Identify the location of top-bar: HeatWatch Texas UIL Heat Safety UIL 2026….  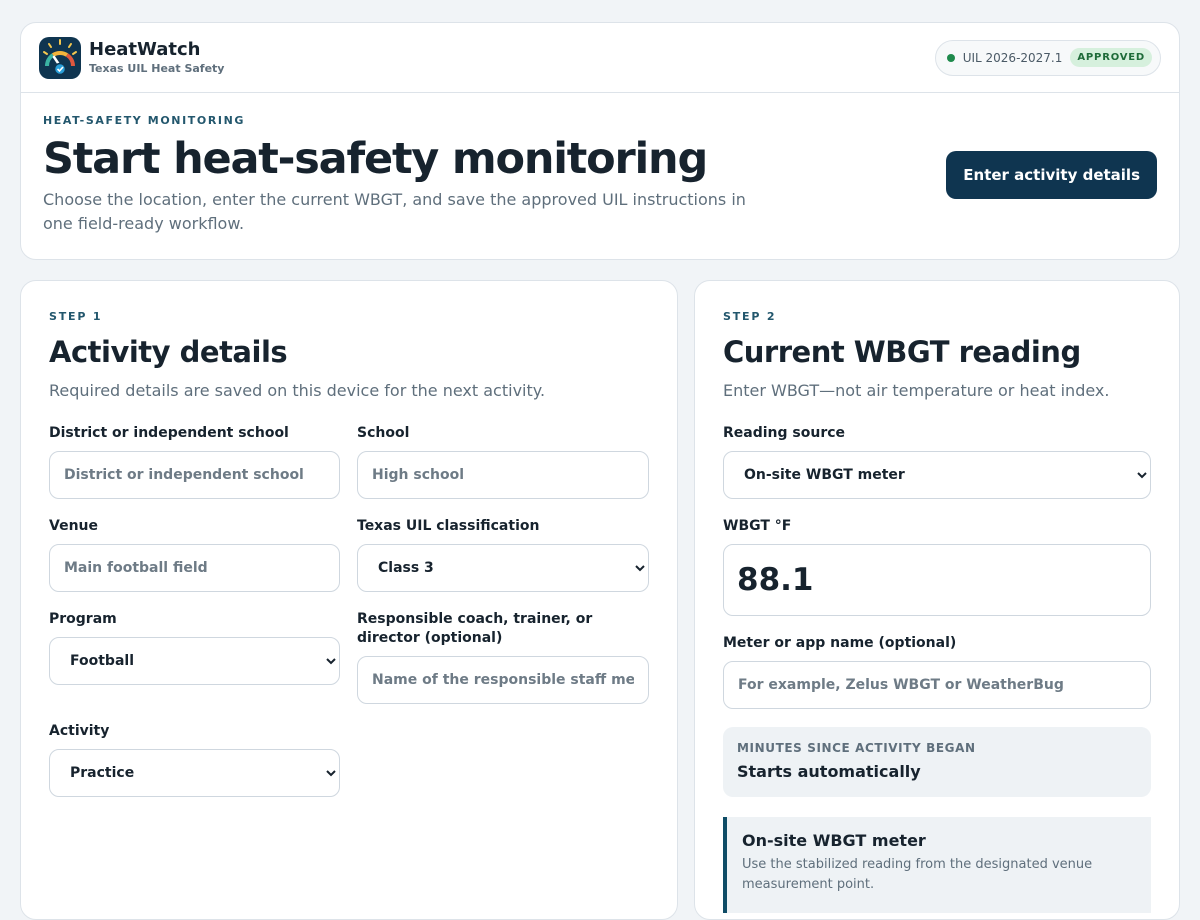
(600, 58).